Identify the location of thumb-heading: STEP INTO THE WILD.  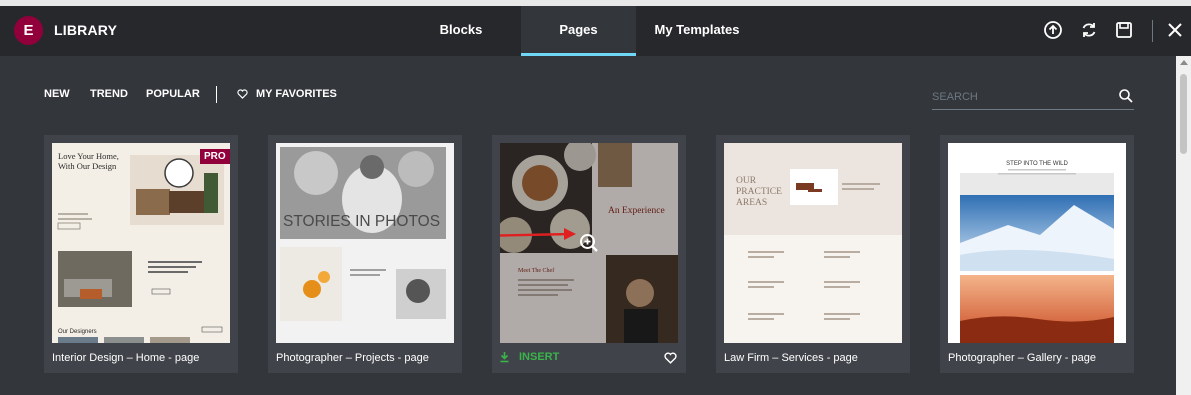
(1037, 164).